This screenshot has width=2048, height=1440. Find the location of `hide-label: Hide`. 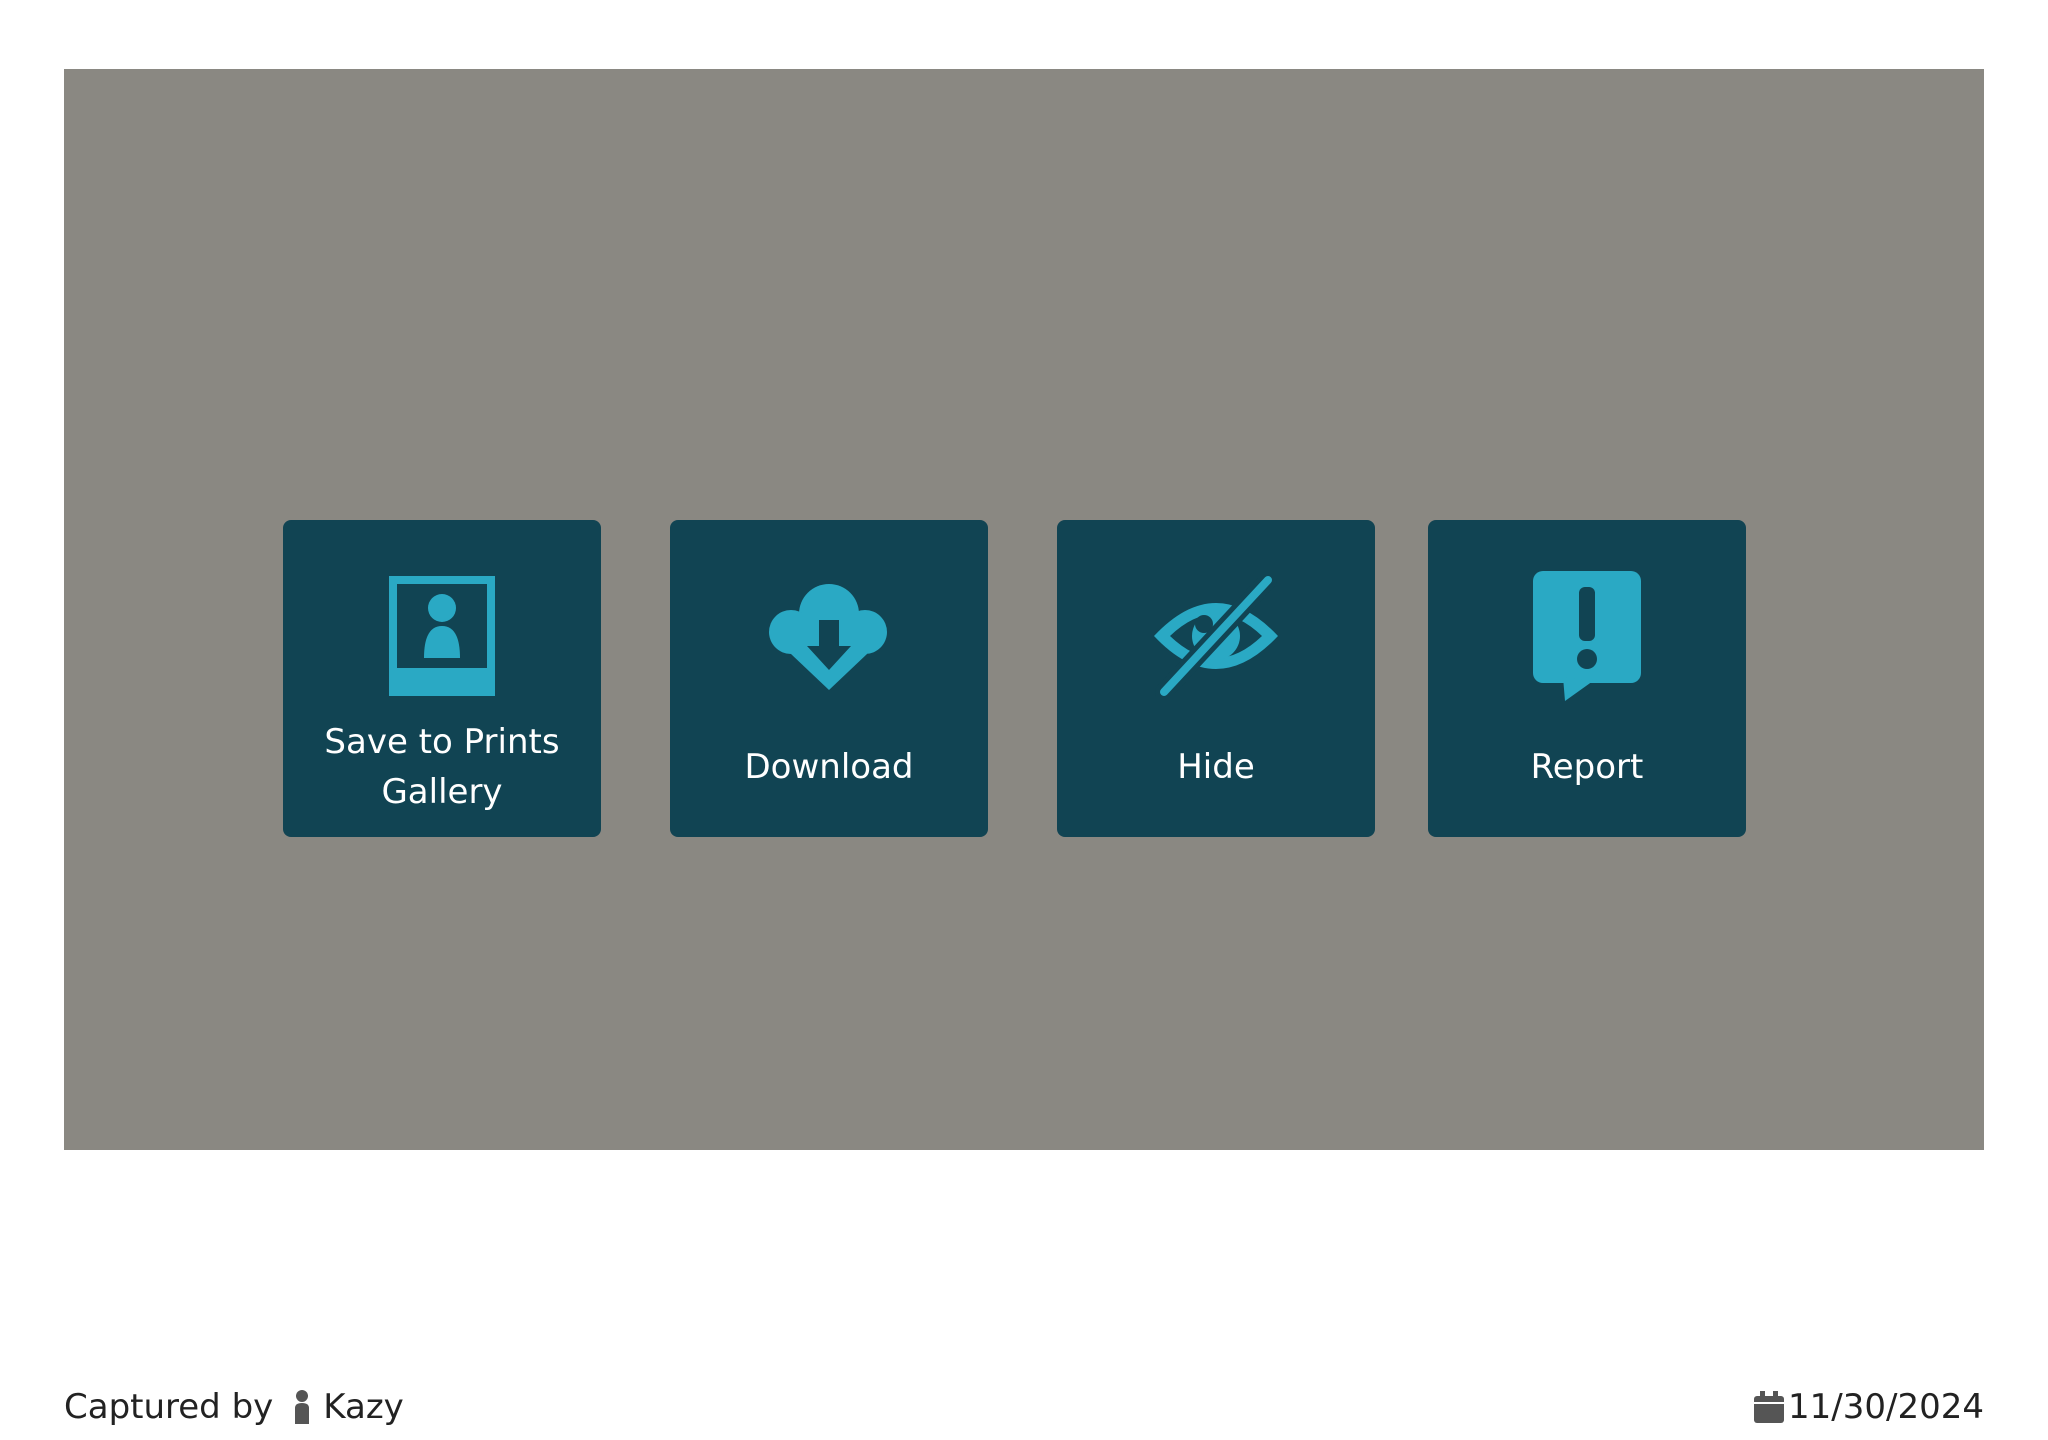

hide-label: Hide is located at coordinates (1216, 767).